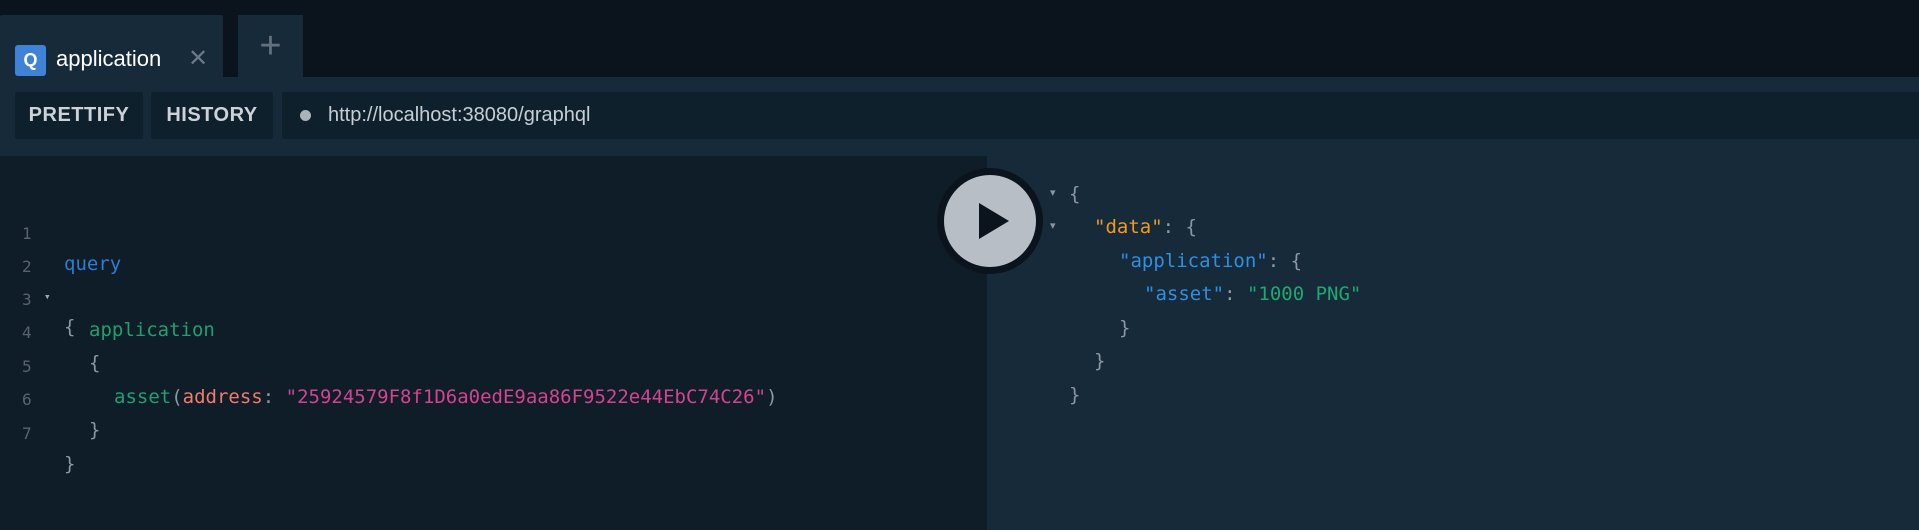 This screenshot has width=1919, height=530. What do you see at coordinates (1128, 227) in the screenshot?
I see `result-key: "data"` at bounding box center [1128, 227].